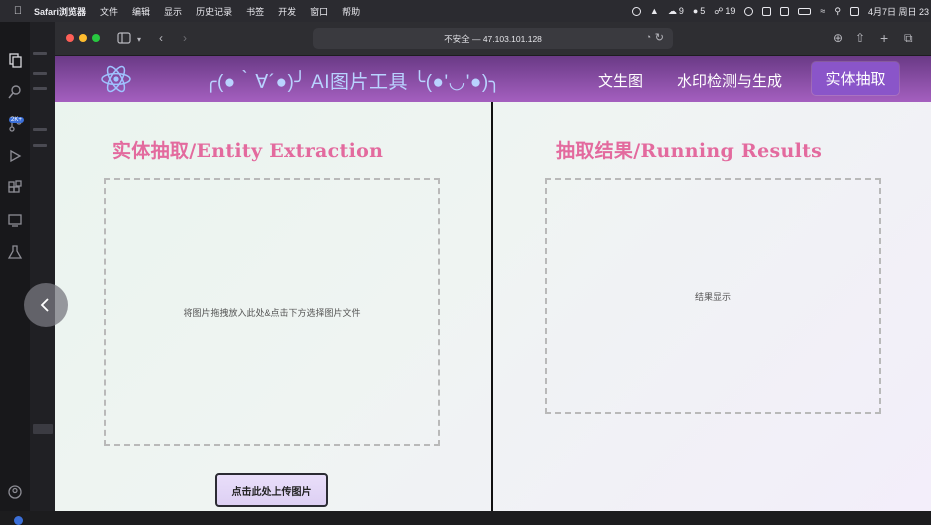 The height and width of the screenshot is (525, 931). I want to click on react-logo-icon, so click(116, 79).